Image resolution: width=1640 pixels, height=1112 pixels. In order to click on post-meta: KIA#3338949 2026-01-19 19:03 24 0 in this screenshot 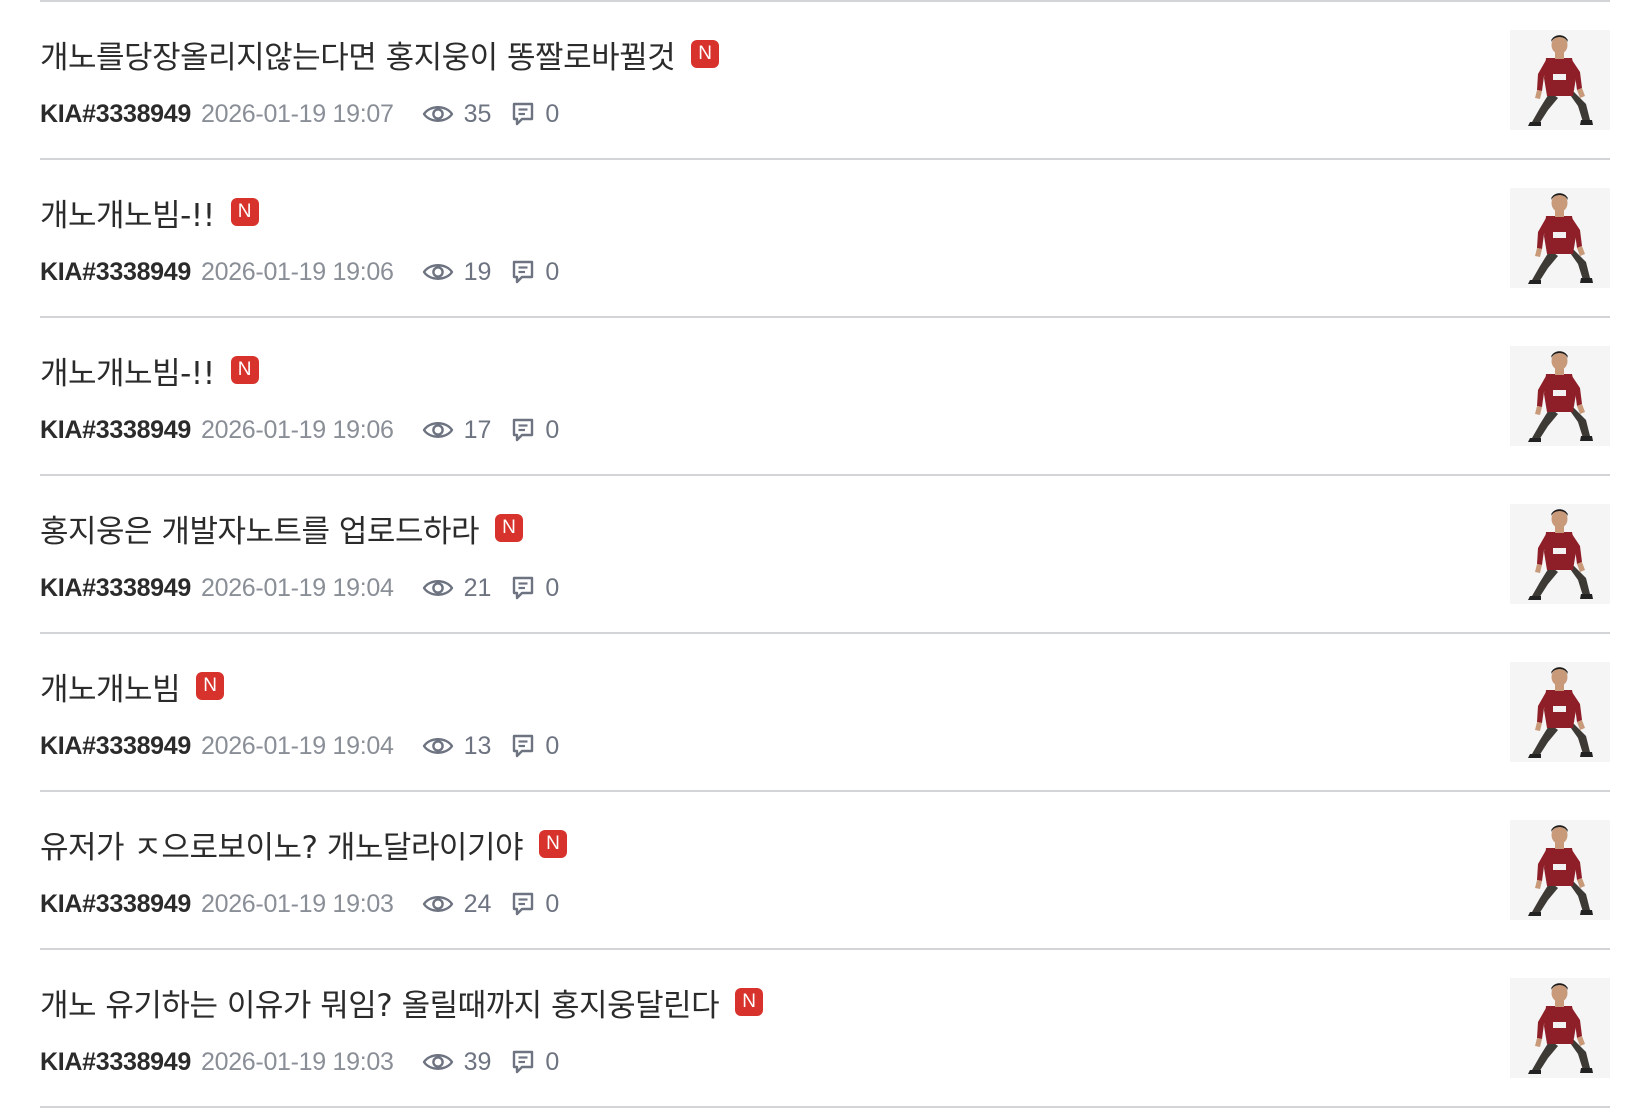, I will do `click(299, 904)`.